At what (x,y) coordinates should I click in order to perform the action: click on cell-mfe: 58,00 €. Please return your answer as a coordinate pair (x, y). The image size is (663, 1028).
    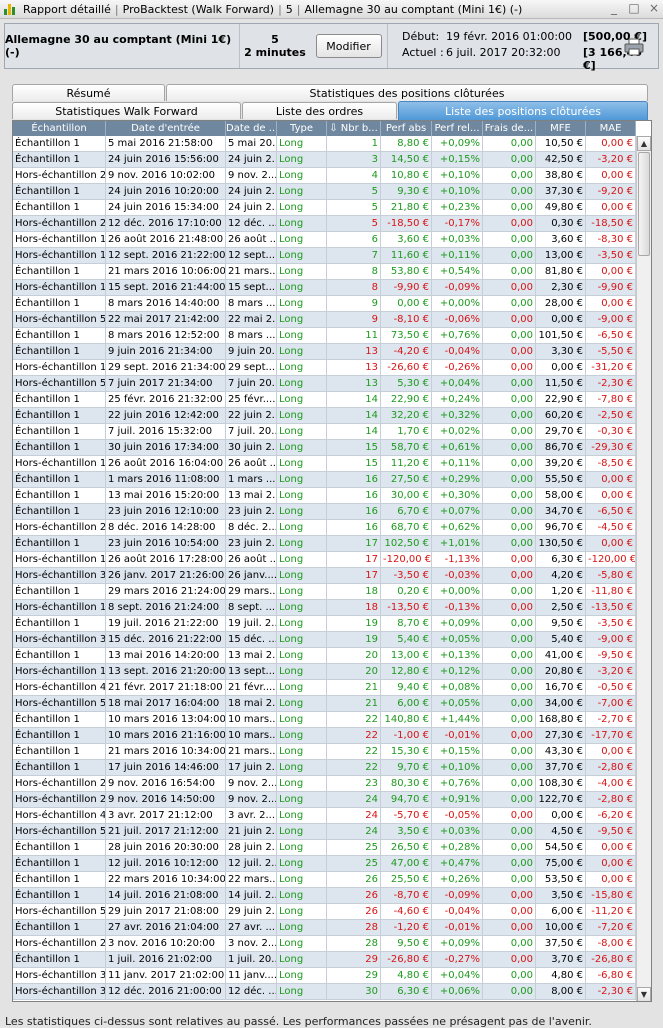
    Looking at the image, I should click on (561, 495).